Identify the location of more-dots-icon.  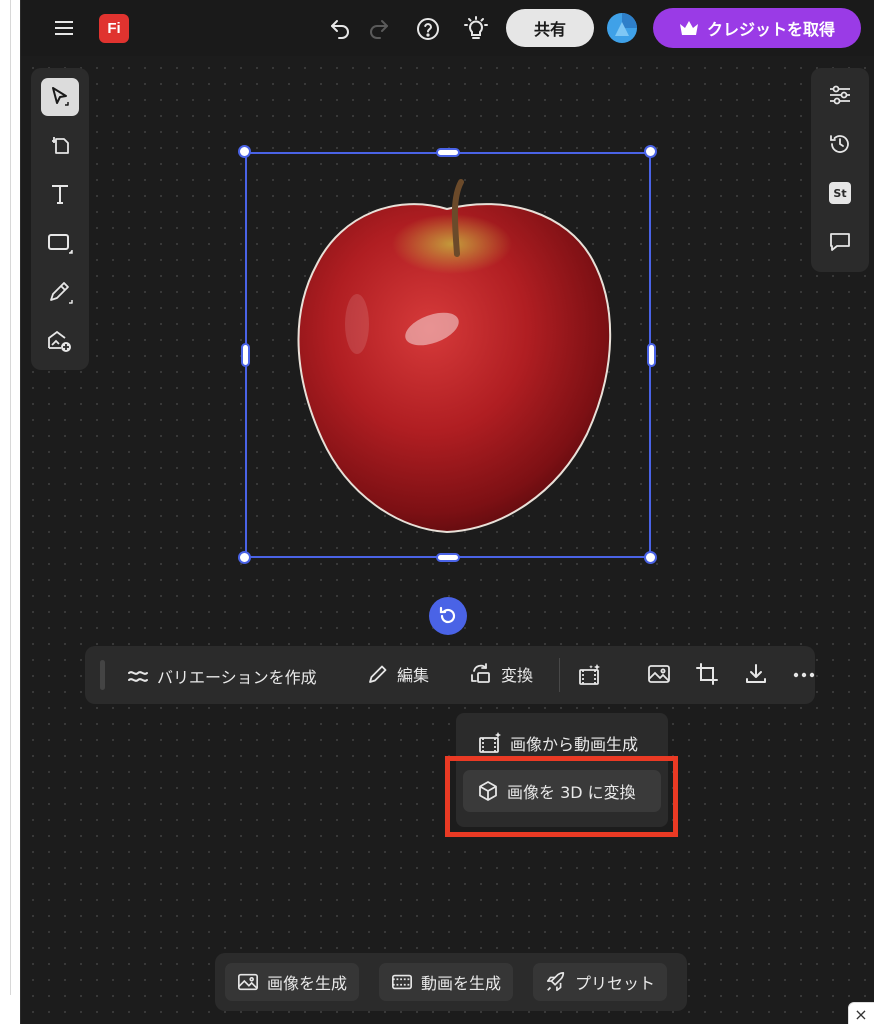
(804, 675).